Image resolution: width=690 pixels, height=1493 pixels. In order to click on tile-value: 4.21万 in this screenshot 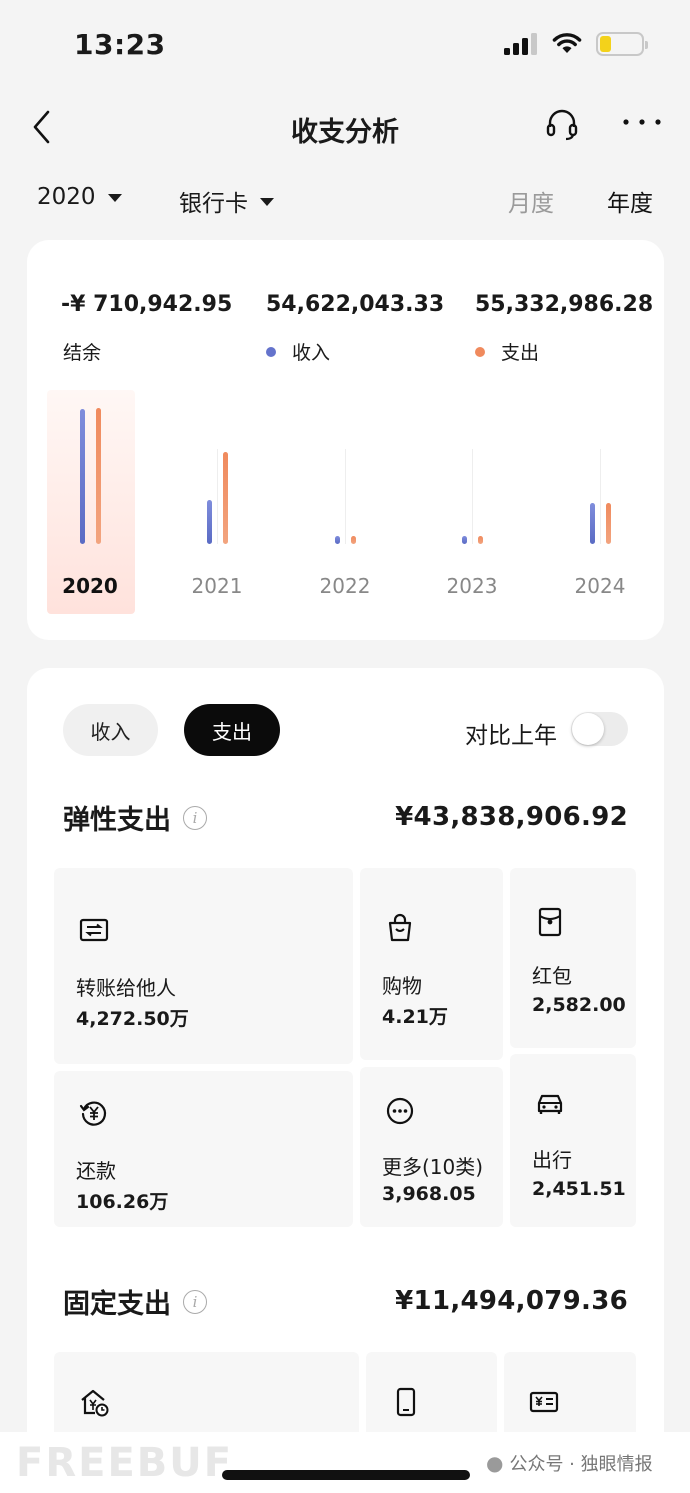, I will do `click(415, 1017)`.